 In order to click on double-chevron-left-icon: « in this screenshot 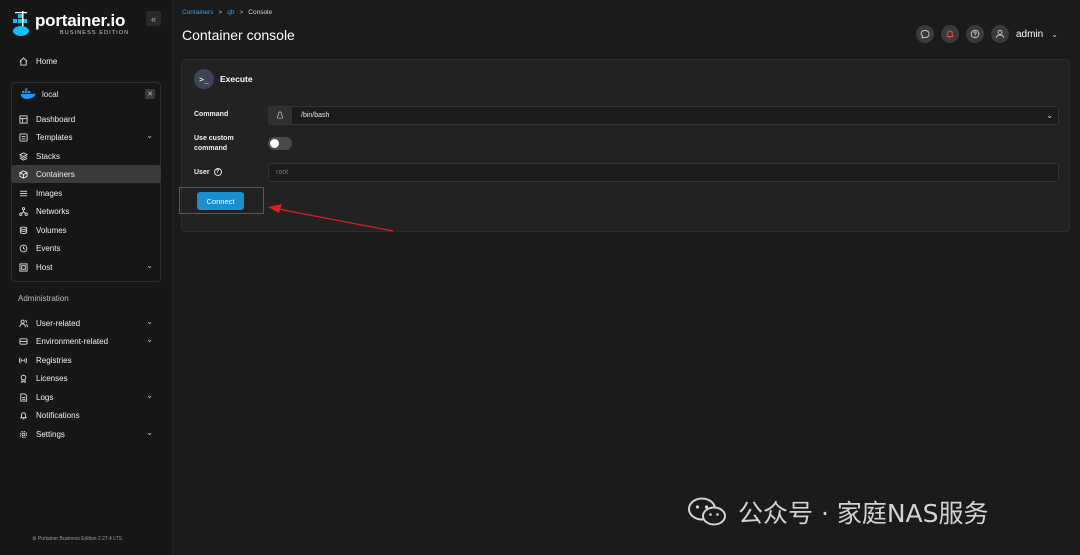, I will do `click(153, 18)`.